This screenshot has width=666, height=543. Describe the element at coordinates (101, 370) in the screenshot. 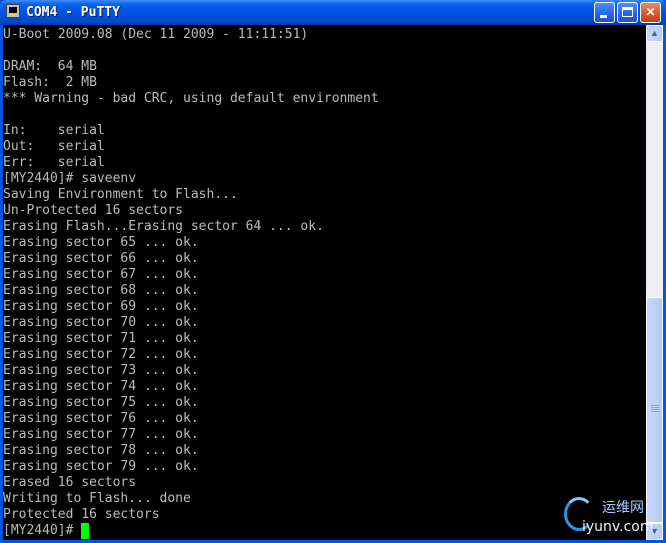

I see `terminal-line: Erasing sector 73 ... ok.` at that location.